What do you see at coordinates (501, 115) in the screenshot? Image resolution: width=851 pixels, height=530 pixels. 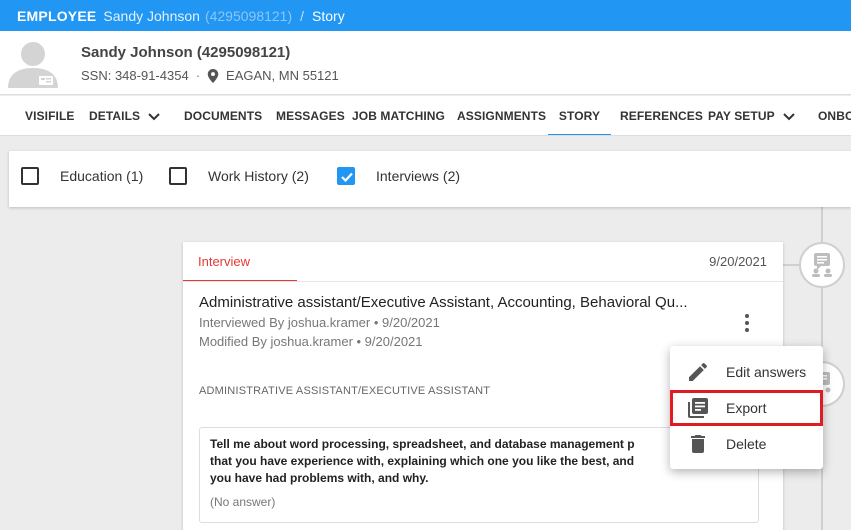 I see `tab-assignments: ASSIGNMENTS` at bounding box center [501, 115].